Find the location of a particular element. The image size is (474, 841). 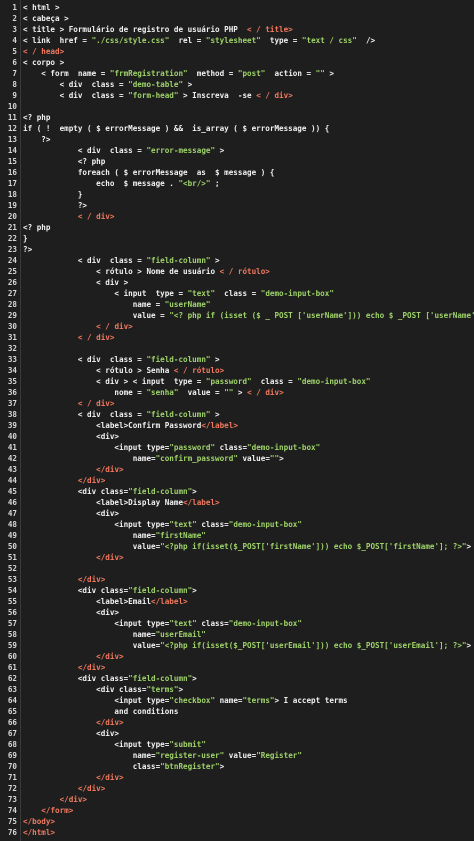

code-line: 19 ?> is located at coordinates (237, 205).